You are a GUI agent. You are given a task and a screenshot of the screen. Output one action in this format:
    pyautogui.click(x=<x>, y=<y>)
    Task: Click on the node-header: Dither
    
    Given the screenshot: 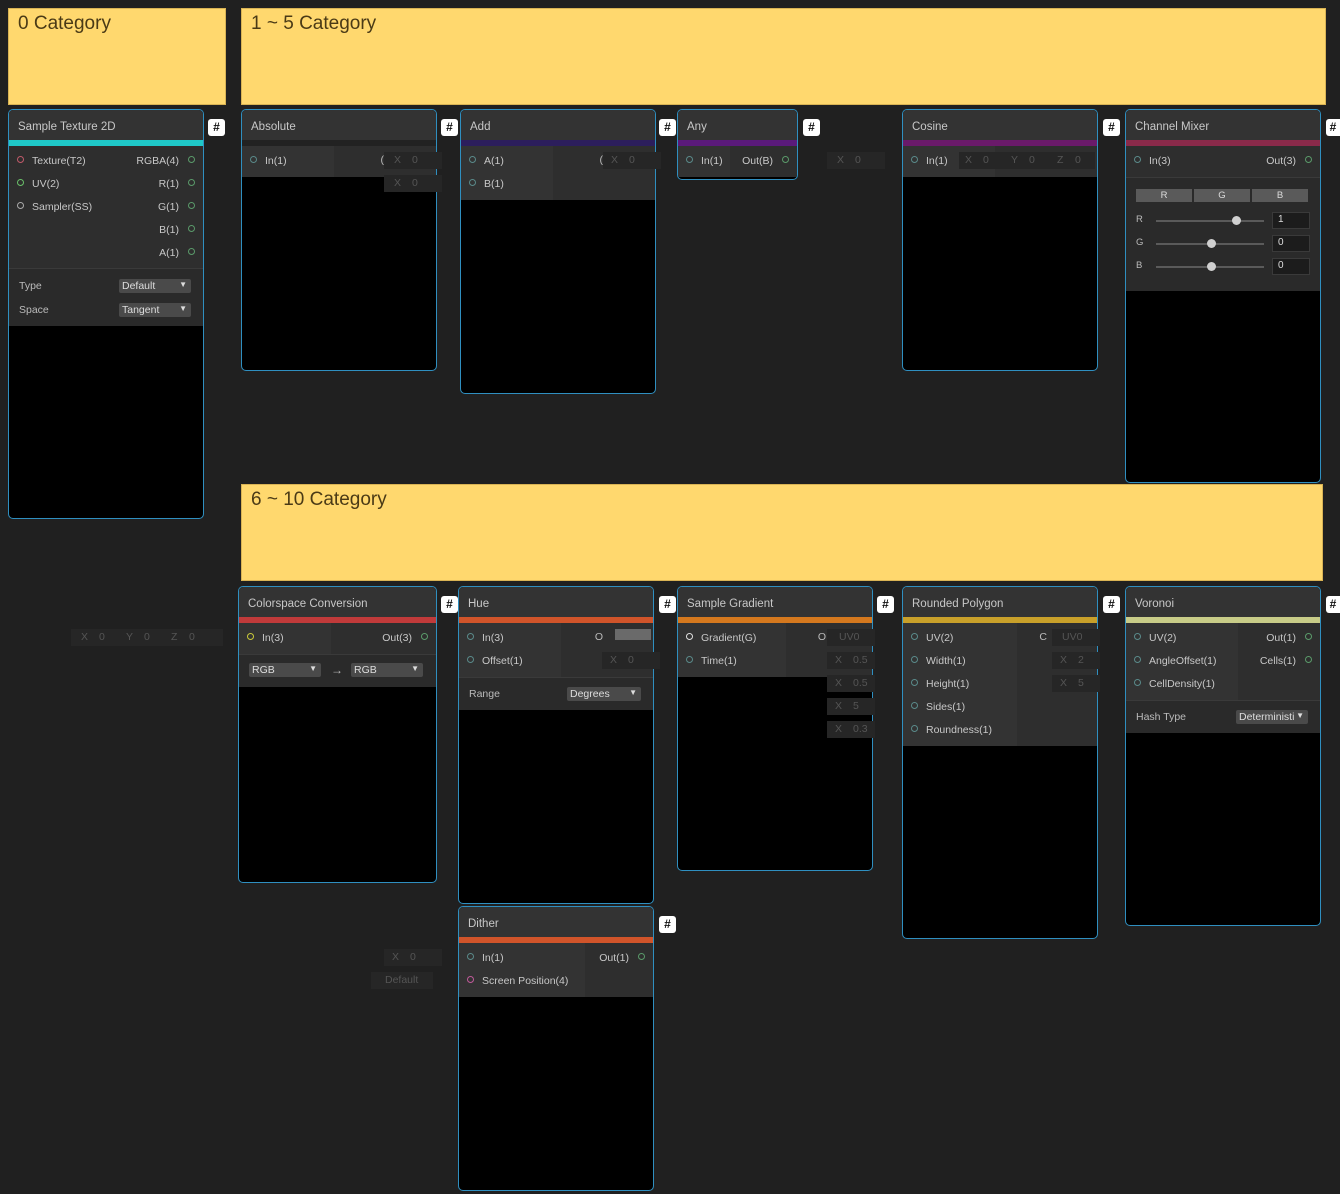 What is the action you would take?
    pyautogui.click(x=556, y=922)
    